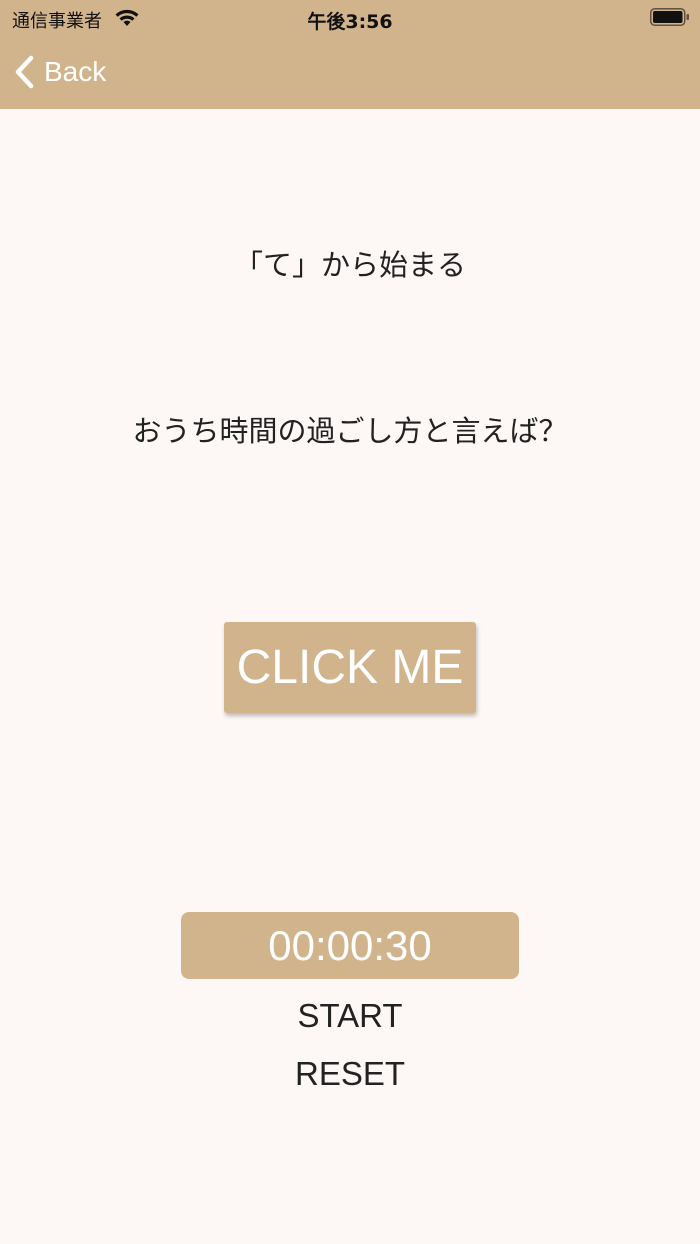  I want to click on timer-display: 00:00:30, so click(350, 945).